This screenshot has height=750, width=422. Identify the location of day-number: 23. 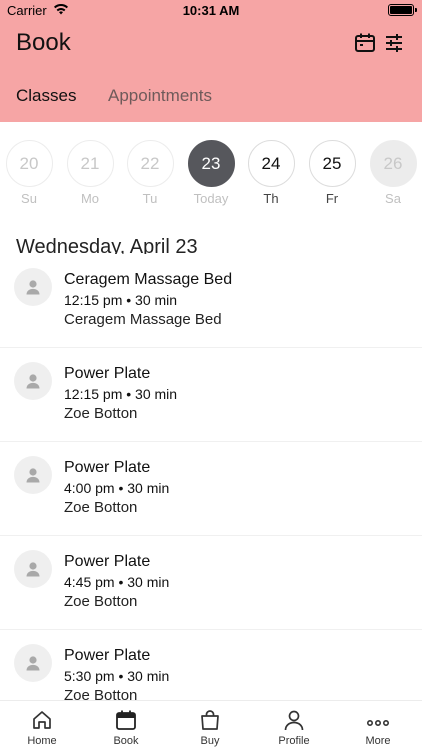
(211, 163).